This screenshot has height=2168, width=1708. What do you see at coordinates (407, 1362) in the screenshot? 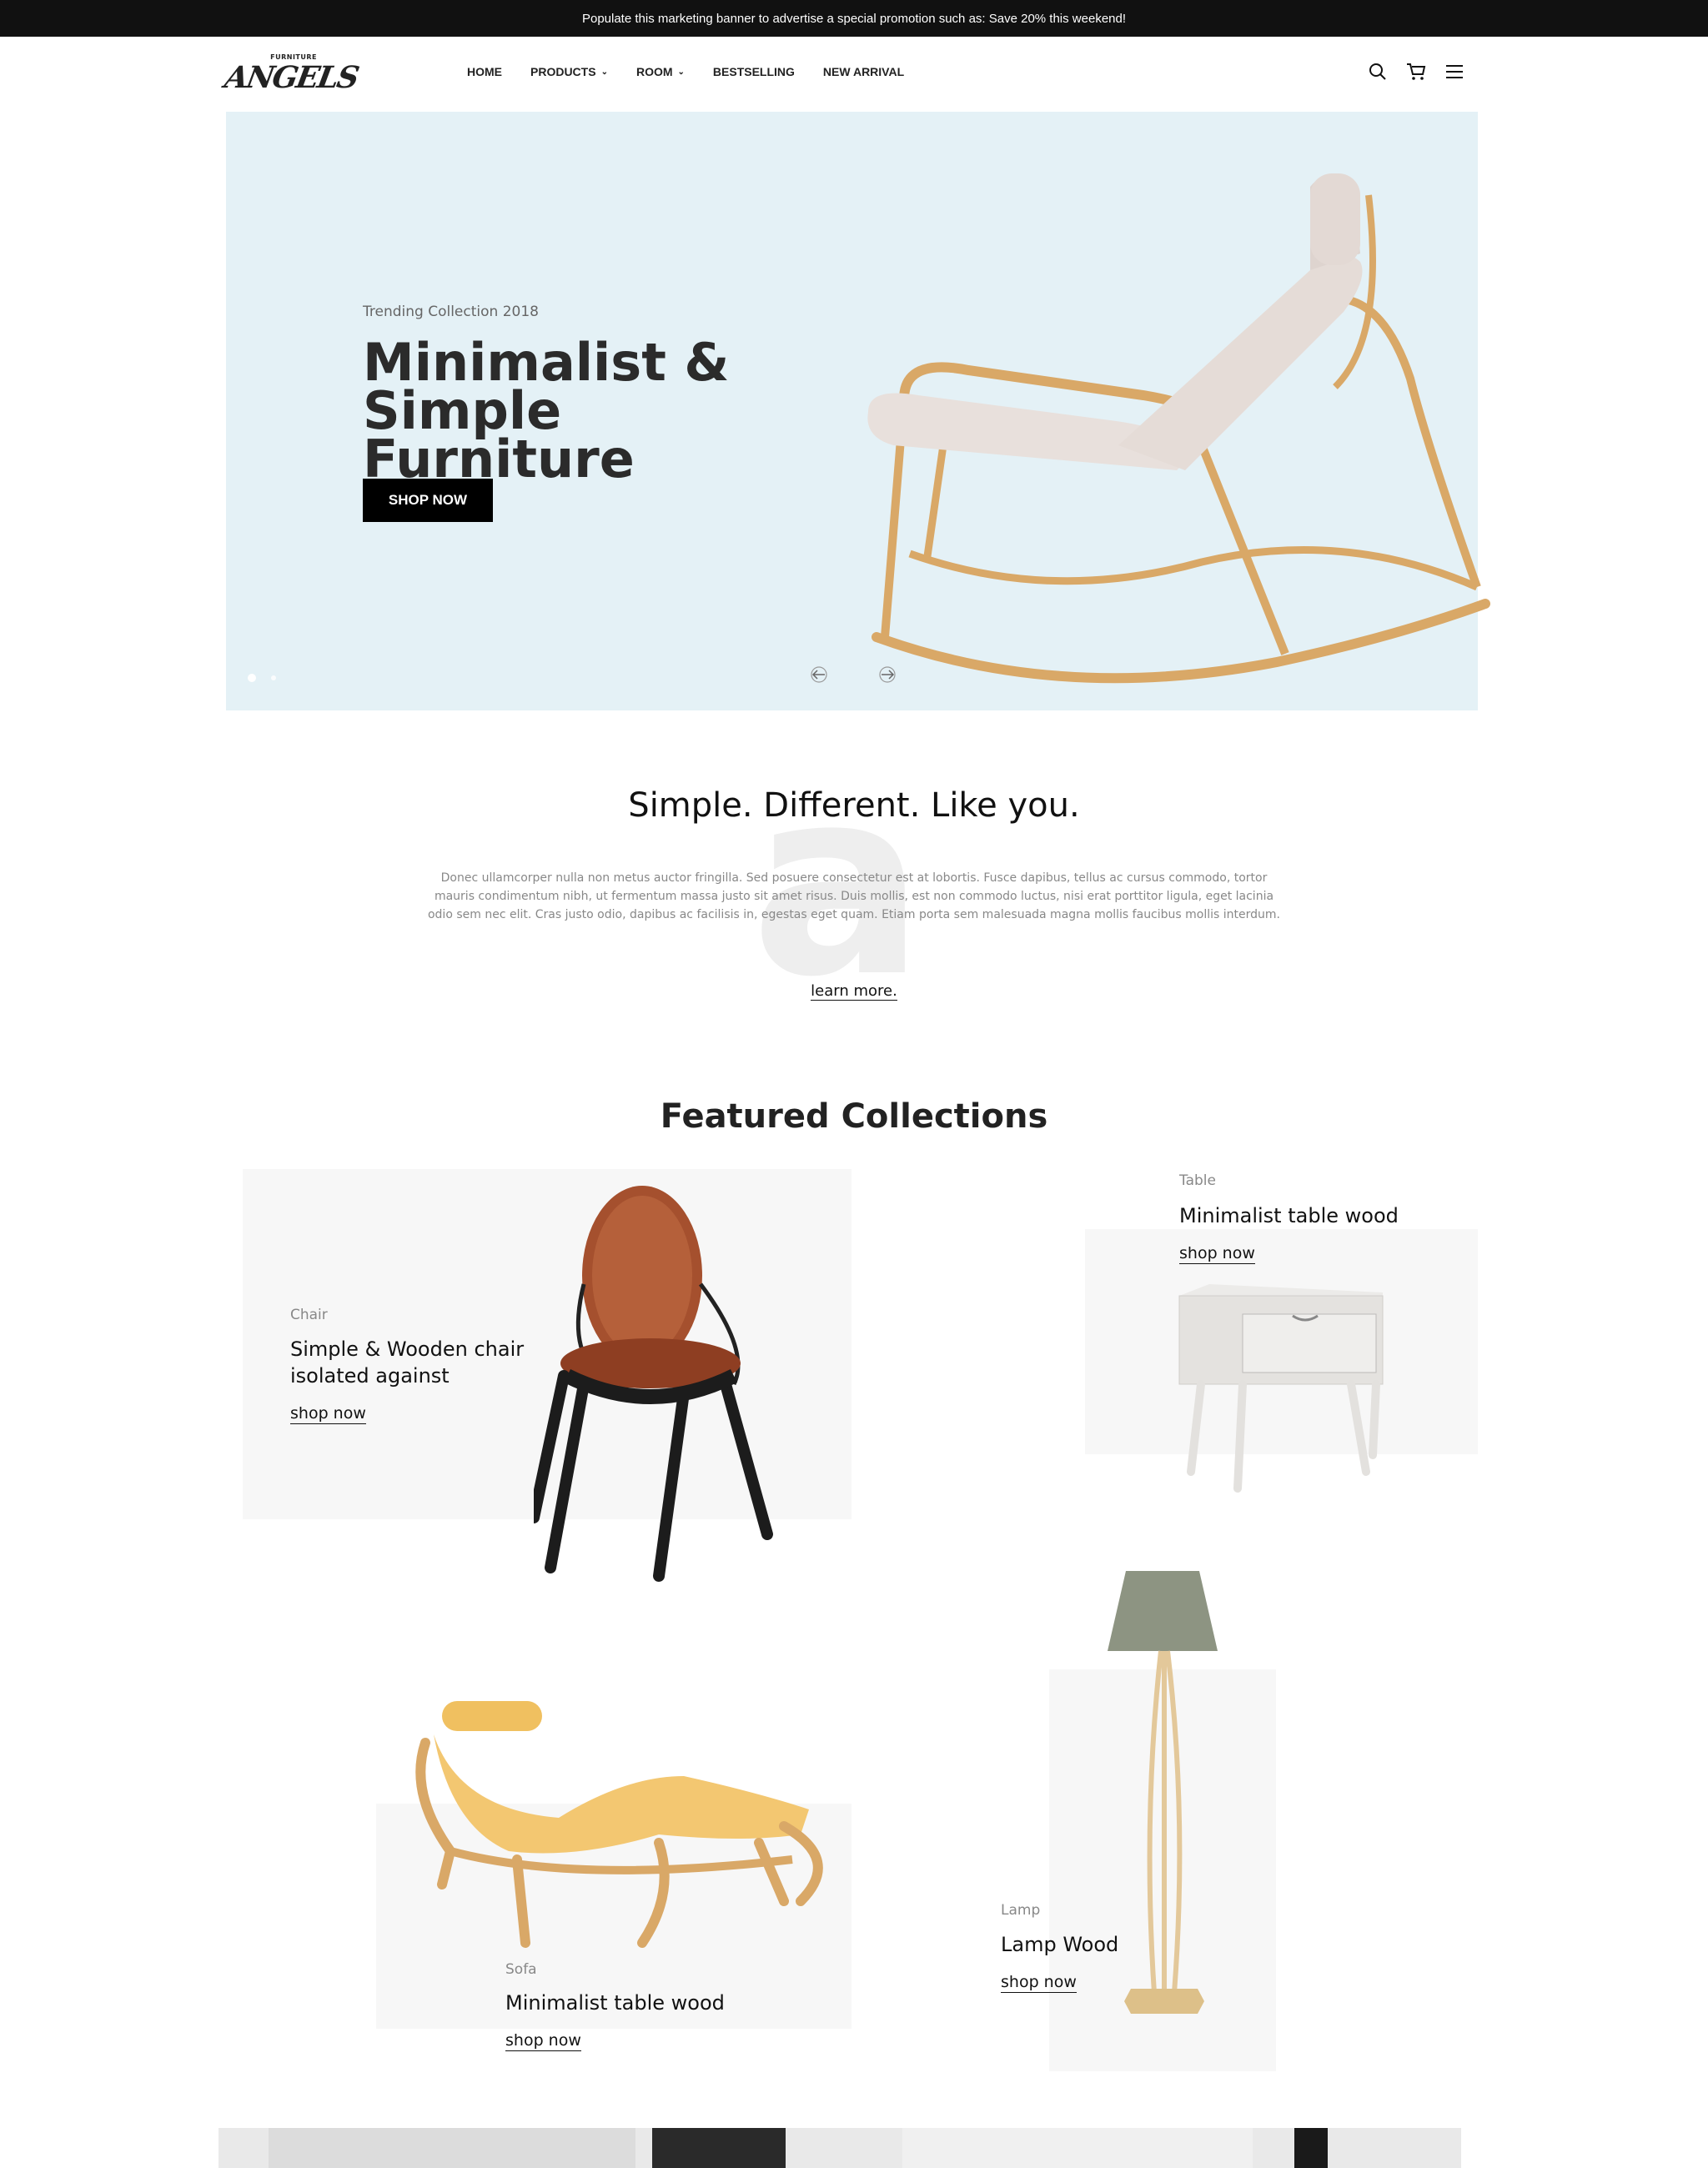
I see `card-title: Simple & Wooden chair isolated against` at bounding box center [407, 1362].